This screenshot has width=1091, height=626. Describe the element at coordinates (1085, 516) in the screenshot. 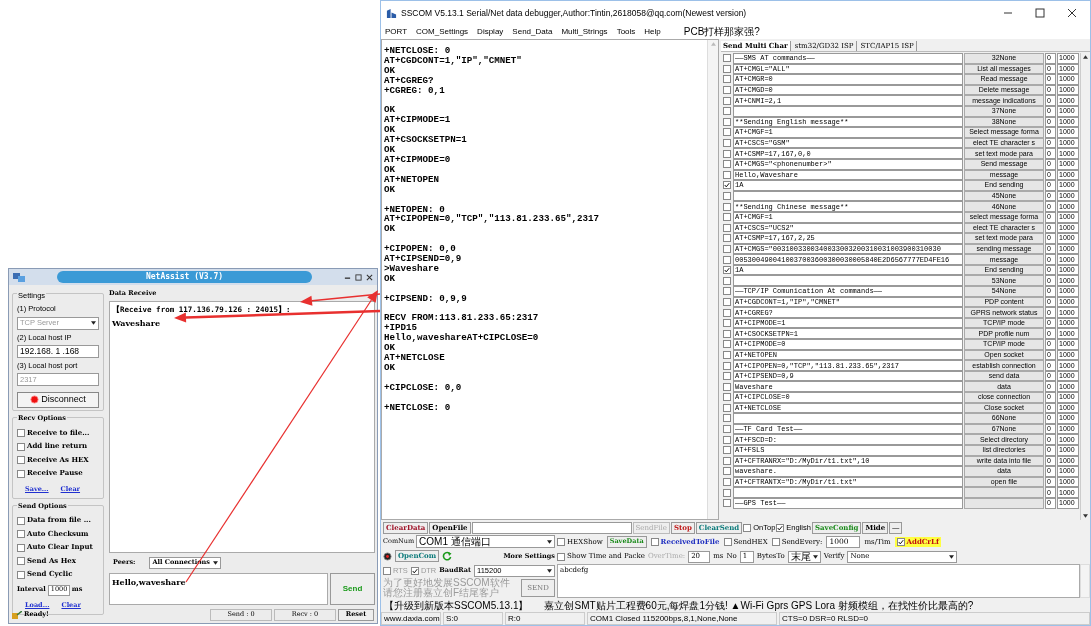

I see `scroll-down-icon` at that location.